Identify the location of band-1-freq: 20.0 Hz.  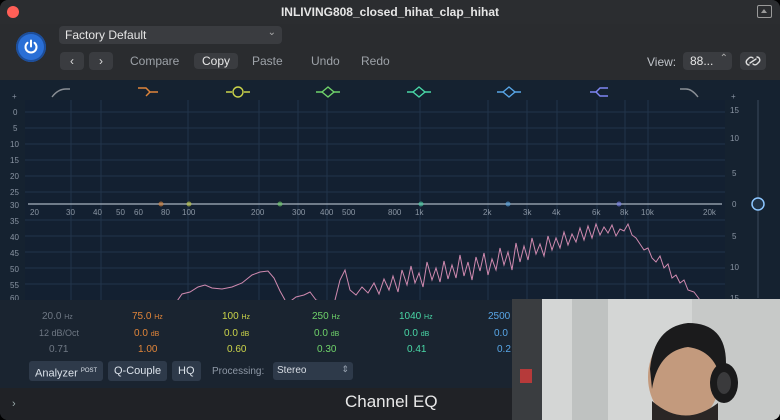
(57, 316).